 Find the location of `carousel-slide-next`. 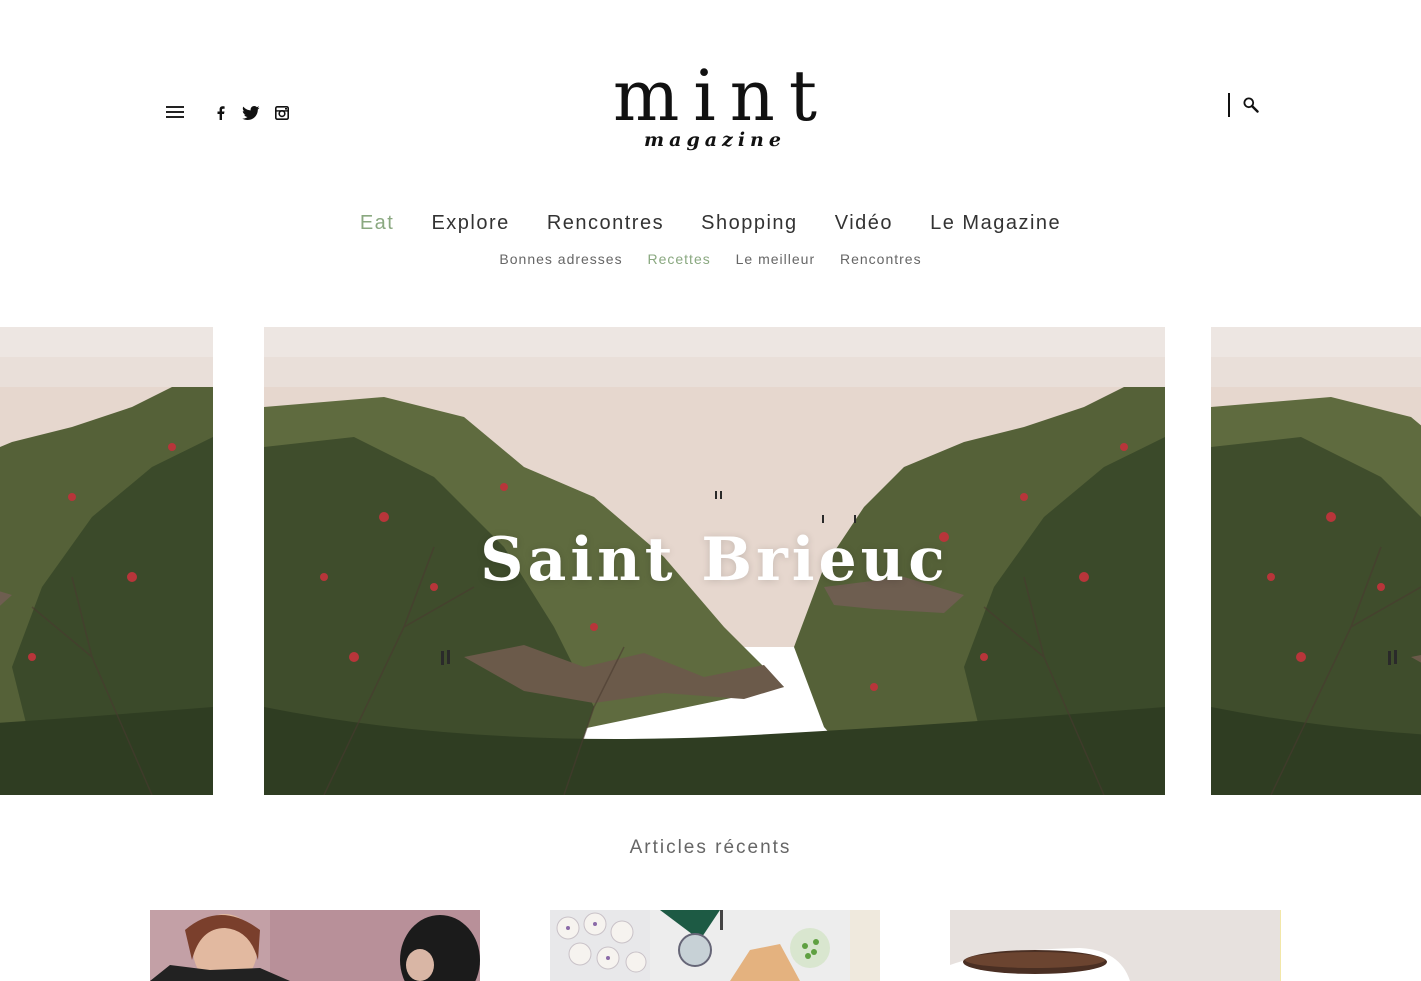

carousel-slide-next is located at coordinates (1316, 561).